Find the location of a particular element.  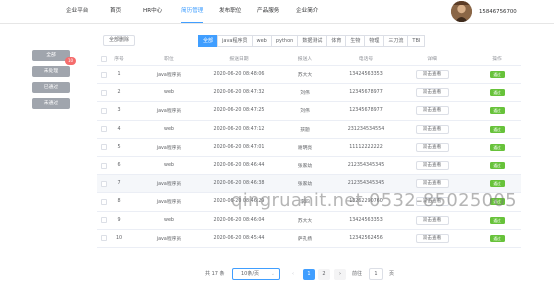

cell-phone: 12345678977 is located at coordinates (366, 111).